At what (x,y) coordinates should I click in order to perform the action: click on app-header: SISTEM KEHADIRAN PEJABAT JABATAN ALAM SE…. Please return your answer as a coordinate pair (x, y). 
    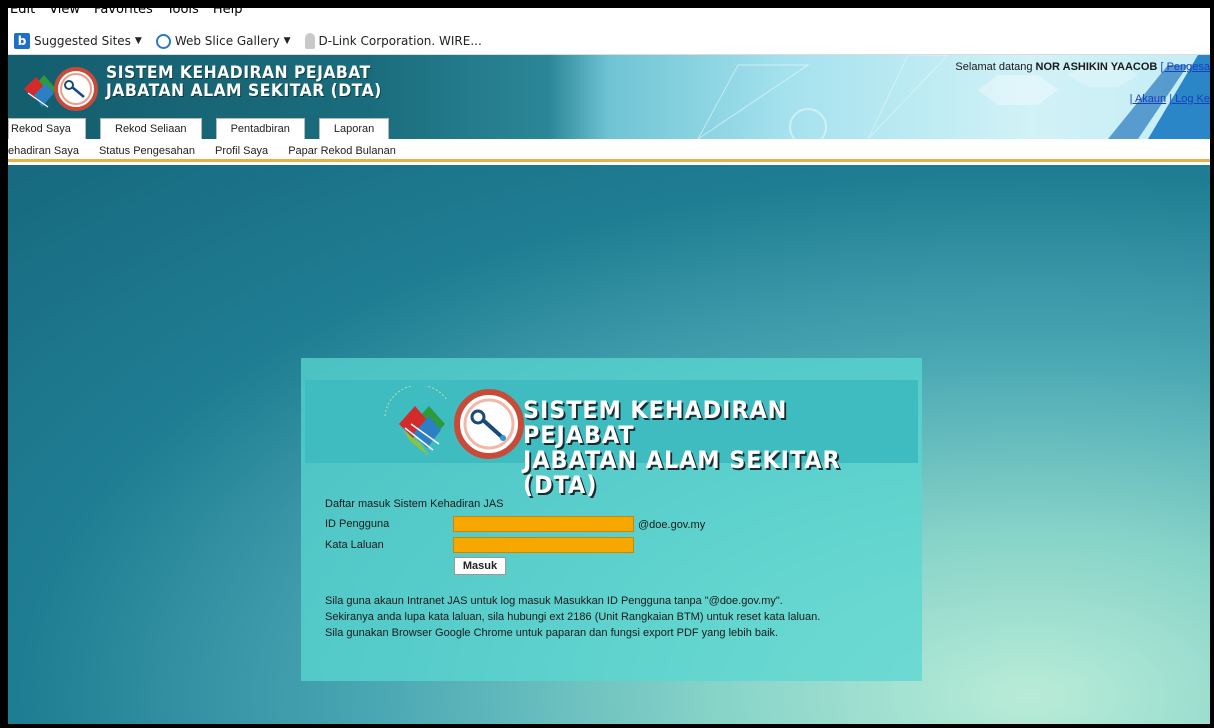
    Looking at the image, I should click on (609, 97).